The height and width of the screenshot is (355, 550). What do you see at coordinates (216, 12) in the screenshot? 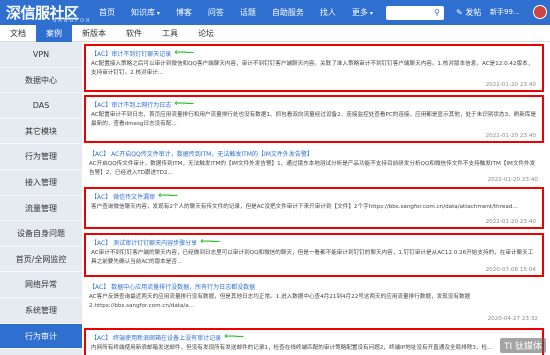
I see `nav-item: 问答` at bounding box center [216, 12].